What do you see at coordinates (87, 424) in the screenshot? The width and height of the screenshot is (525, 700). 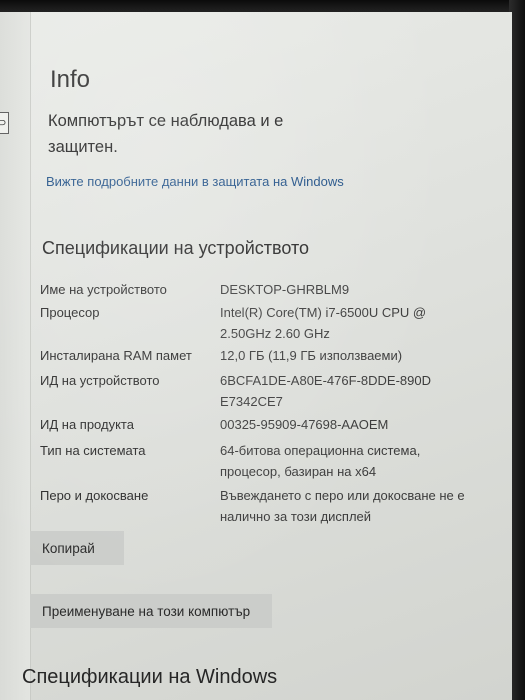 I see `spec-label: ИД на продукта` at bounding box center [87, 424].